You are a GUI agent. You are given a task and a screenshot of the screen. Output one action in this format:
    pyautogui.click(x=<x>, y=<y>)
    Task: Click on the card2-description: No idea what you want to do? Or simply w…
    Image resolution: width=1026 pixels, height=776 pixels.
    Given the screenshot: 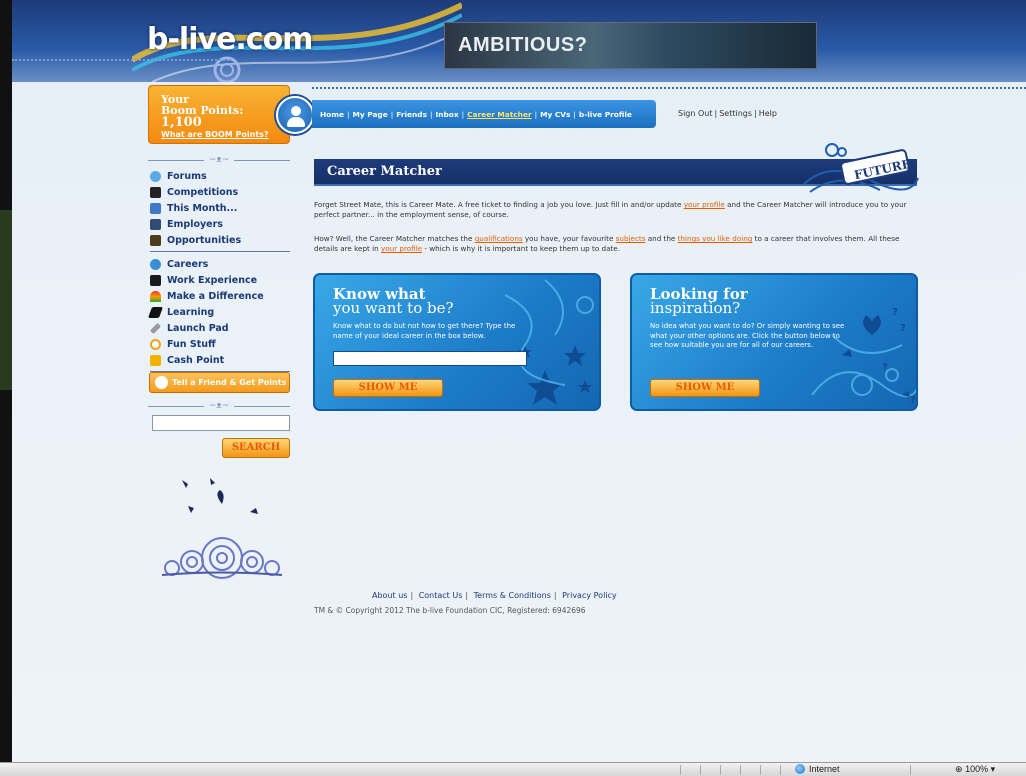 What is the action you would take?
    pyautogui.click(x=747, y=335)
    